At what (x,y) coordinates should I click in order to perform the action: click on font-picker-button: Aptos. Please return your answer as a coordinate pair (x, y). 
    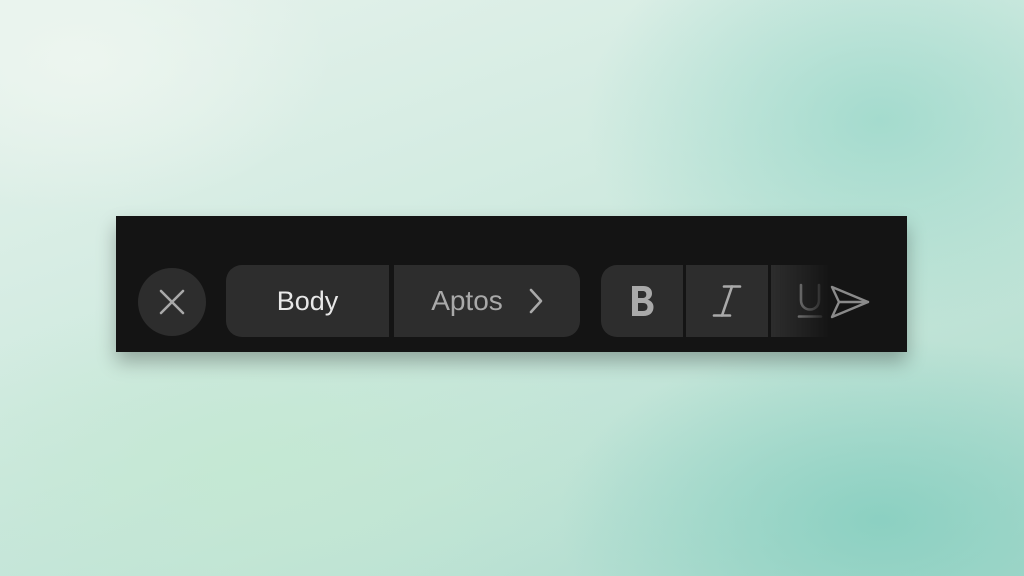
    Looking at the image, I should click on (487, 301).